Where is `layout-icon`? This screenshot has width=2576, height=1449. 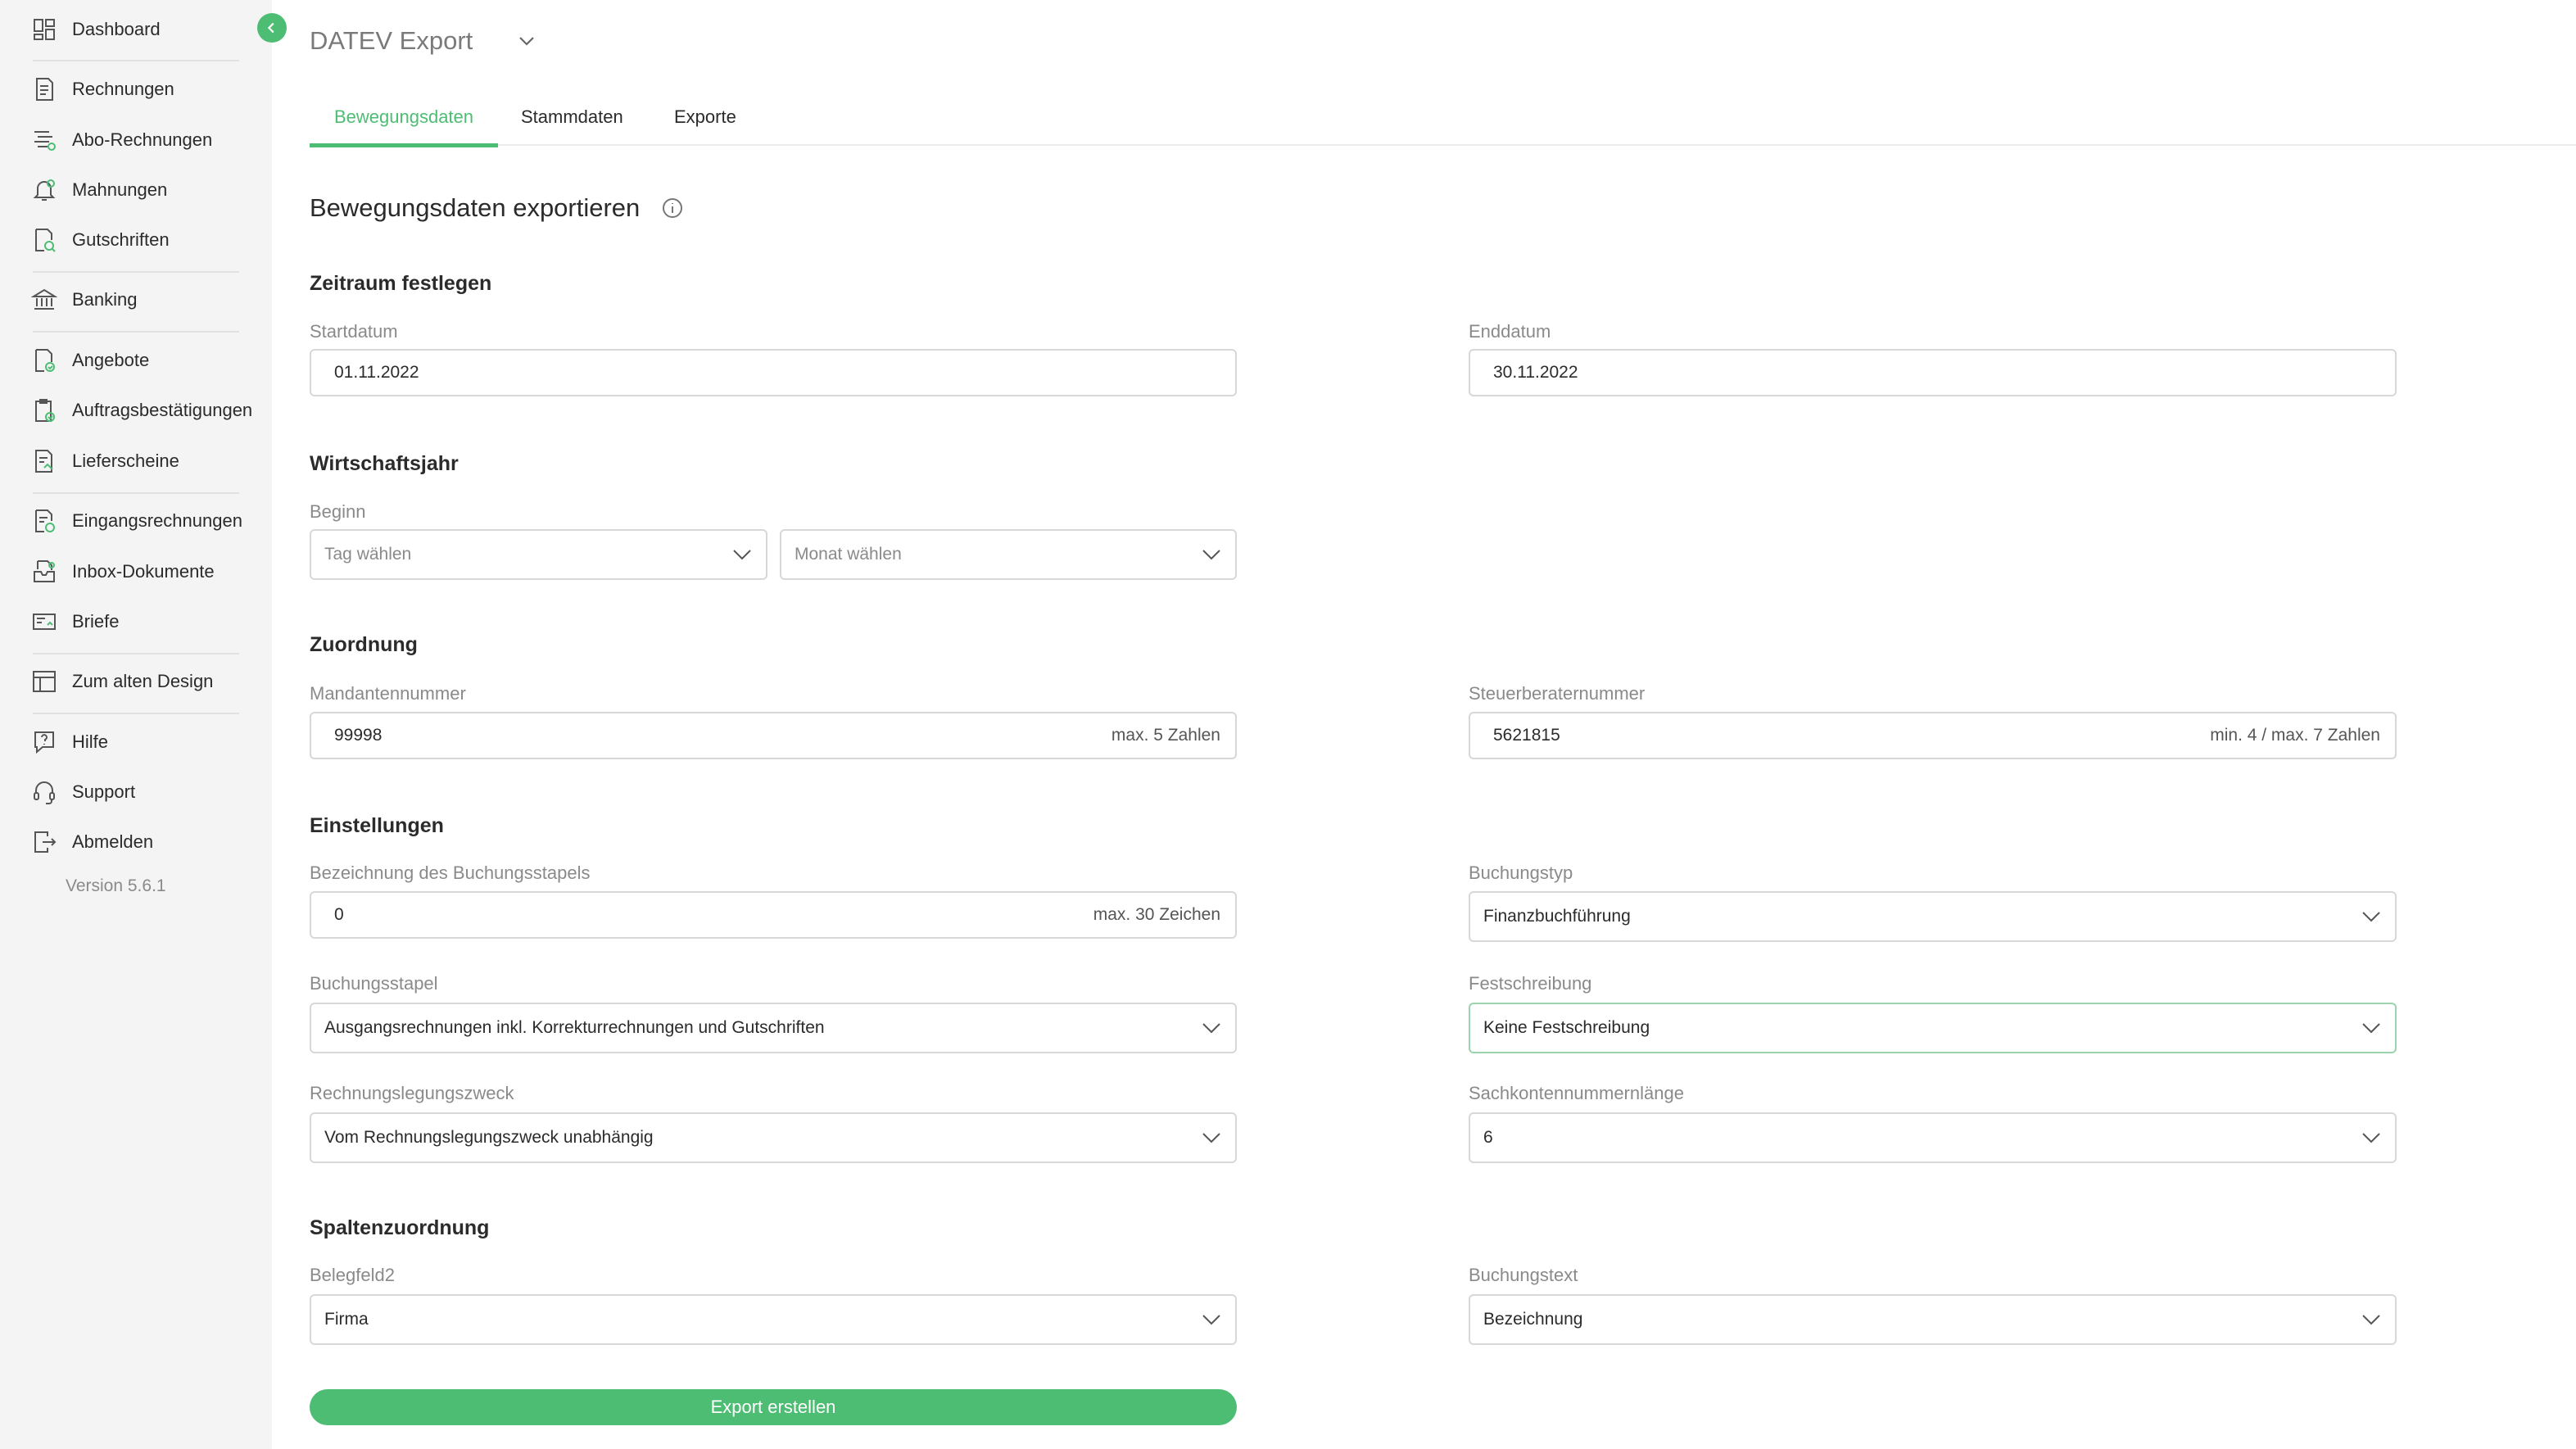
layout-icon is located at coordinates (44, 681).